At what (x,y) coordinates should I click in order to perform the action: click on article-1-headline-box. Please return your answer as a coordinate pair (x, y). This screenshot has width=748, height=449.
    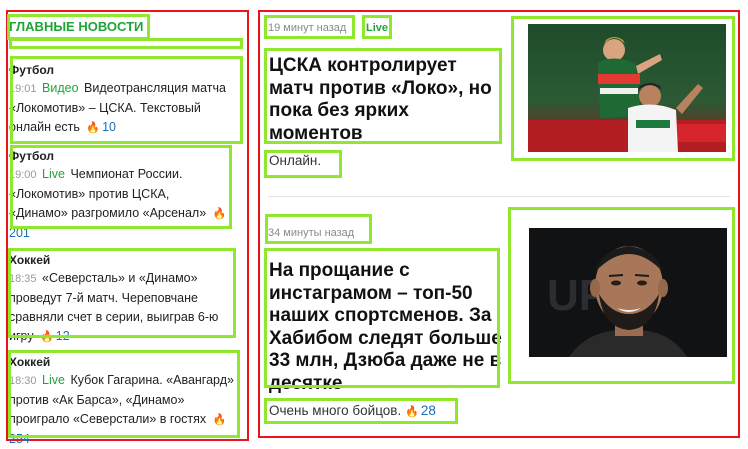
    Looking at the image, I should click on (383, 96).